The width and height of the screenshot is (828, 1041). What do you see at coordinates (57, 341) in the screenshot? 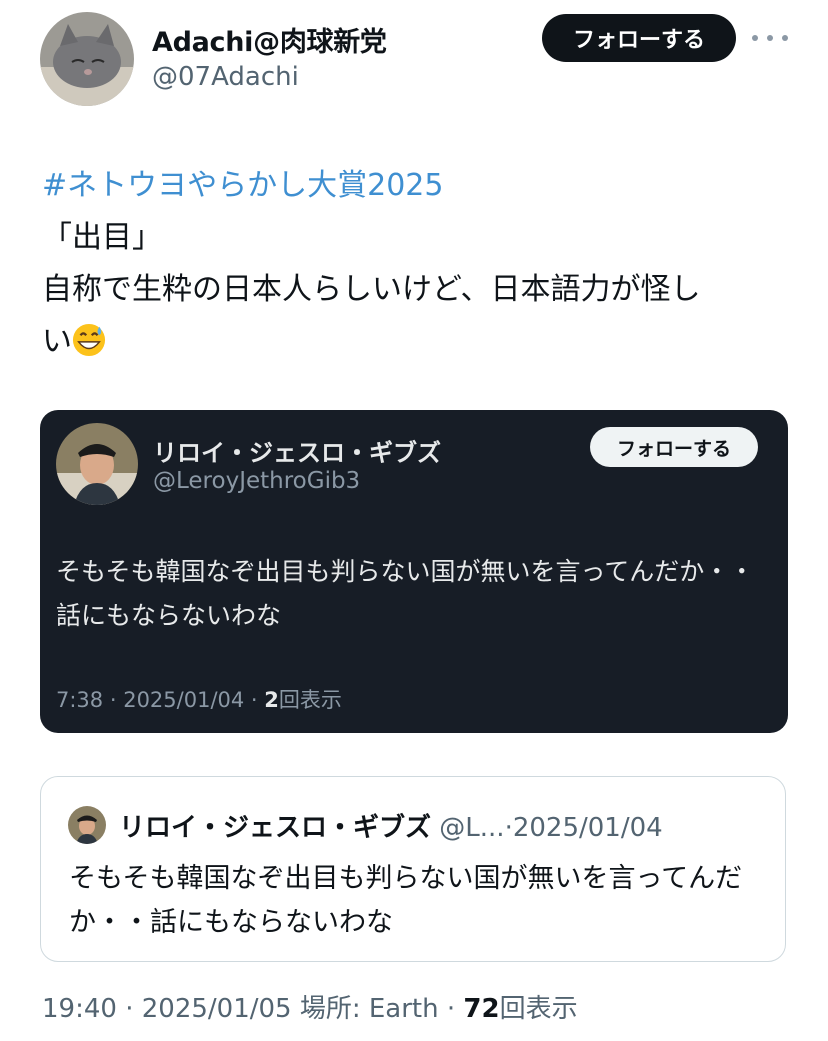
I see `tweet-line: い` at bounding box center [57, 341].